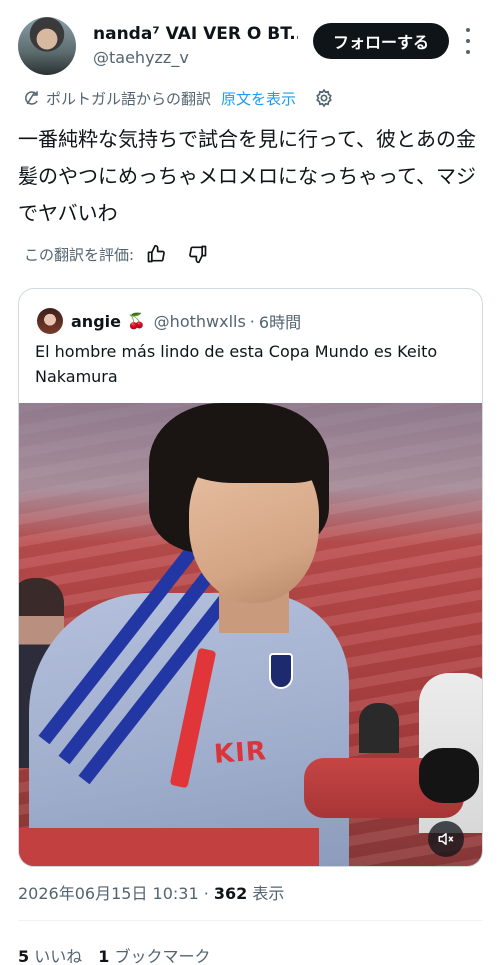  Describe the element at coordinates (250, 920) in the screenshot. I see `divider` at that location.